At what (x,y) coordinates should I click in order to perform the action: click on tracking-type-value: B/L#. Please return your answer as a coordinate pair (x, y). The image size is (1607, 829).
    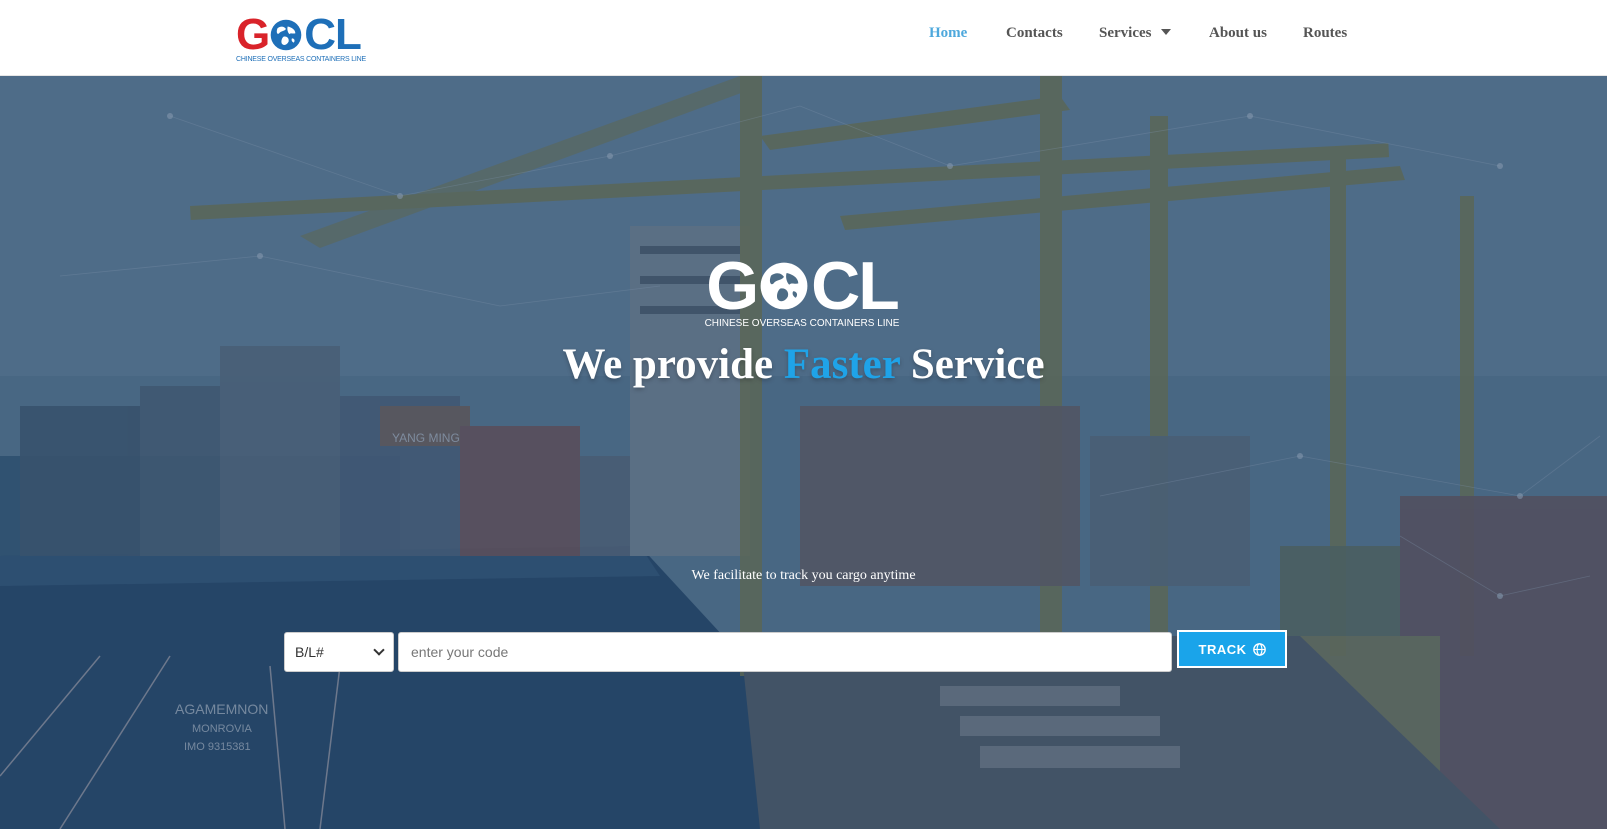
    Looking at the image, I should click on (309, 652).